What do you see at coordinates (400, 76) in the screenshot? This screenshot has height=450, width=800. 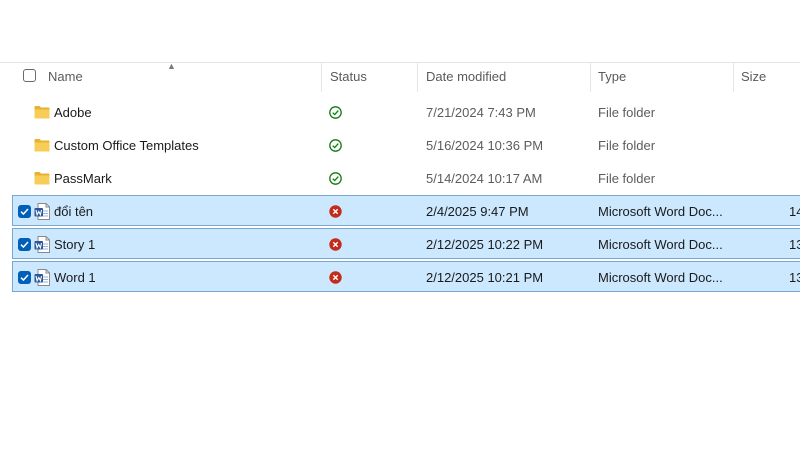 I see `column-header: Name ▲ Status Date modified Type Size` at bounding box center [400, 76].